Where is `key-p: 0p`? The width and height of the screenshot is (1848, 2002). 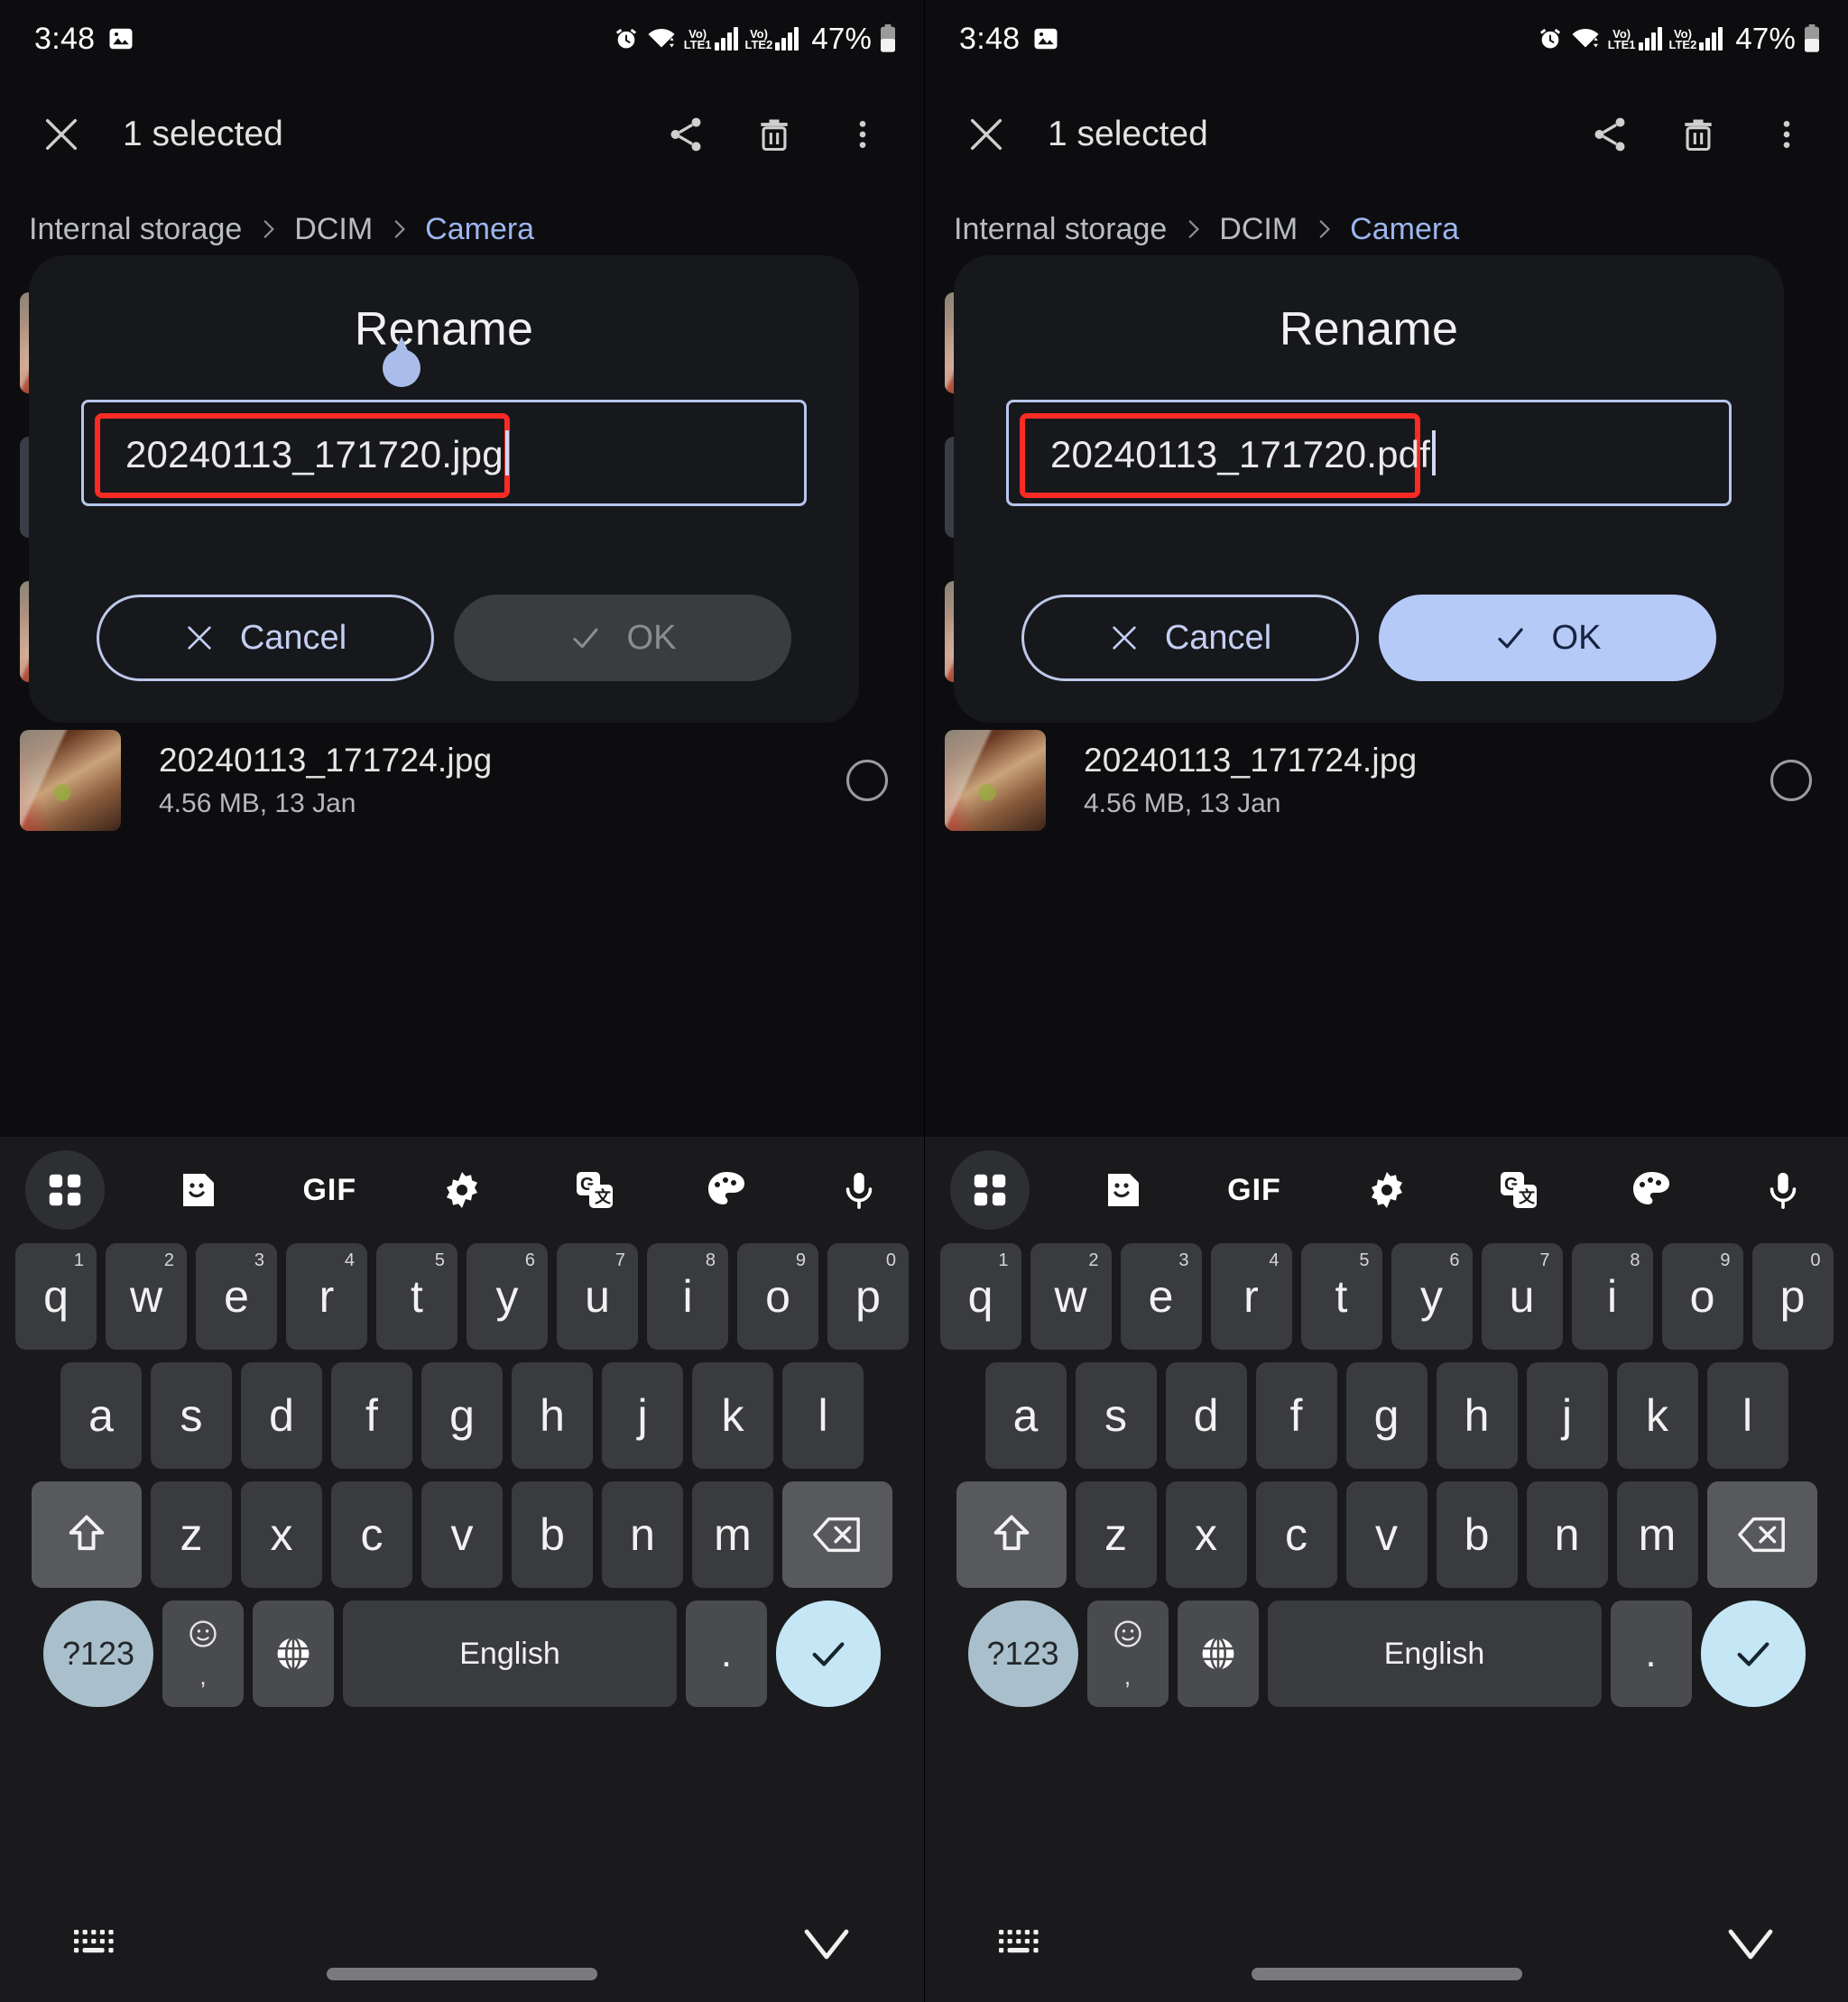
key-p: 0p is located at coordinates (1792, 1296).